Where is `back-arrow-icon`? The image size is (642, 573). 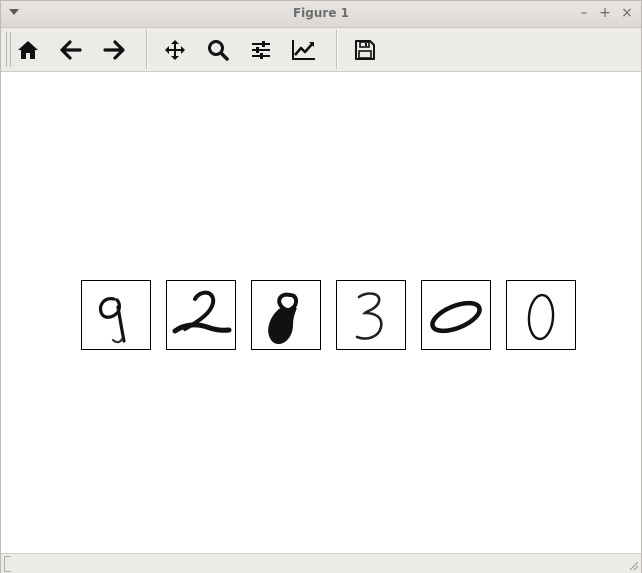 back-arrow-icon is located at coordinates (71, 50).